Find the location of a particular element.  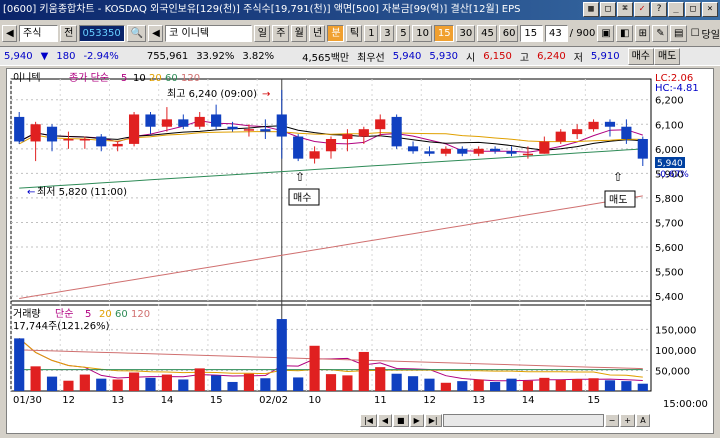

period-day-button: 일 is located at coordinates (262, 33).